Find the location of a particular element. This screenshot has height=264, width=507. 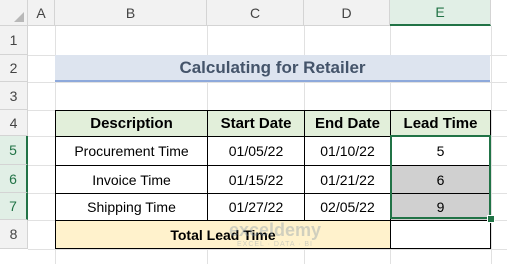

column-header-d: D is located at coordinates (347, 13).